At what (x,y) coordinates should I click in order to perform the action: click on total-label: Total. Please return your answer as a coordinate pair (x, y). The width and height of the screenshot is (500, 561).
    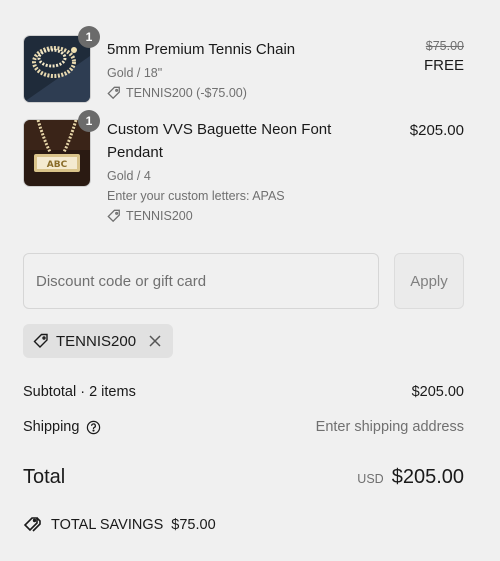
    Looking at the image, I should click on (44, 476).